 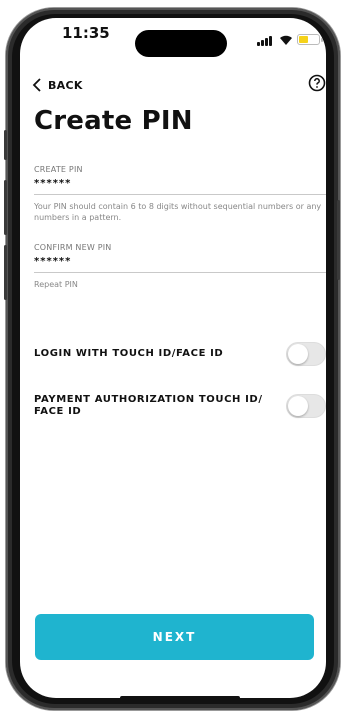 I want to click on create-pin-input: ******, so click(x=180, y=183).